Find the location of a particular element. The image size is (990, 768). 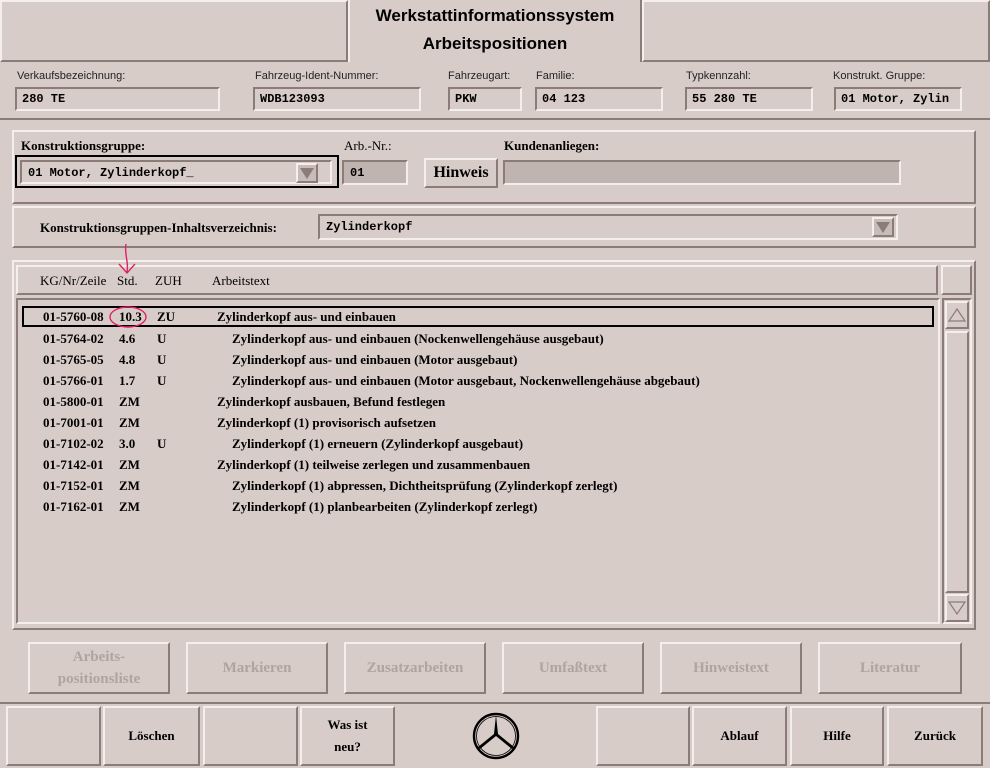

loeschen-button: Löschen is located at coordinates (151, 736).